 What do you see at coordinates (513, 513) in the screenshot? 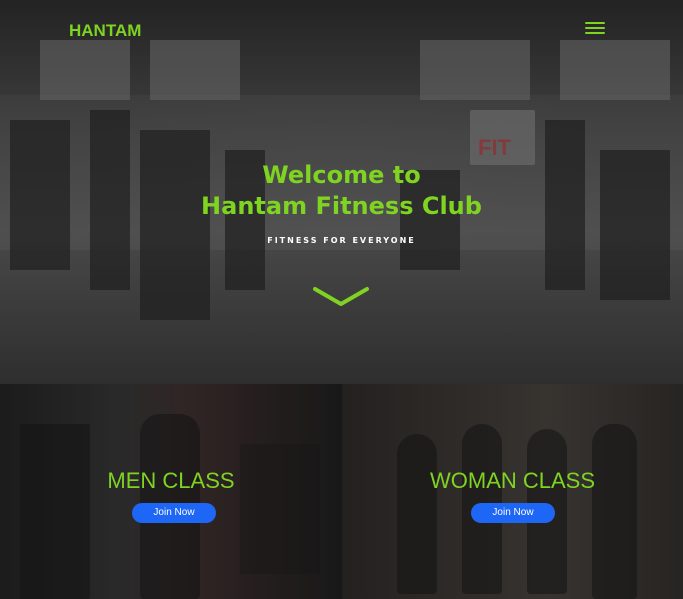
I see `woman-join-button: Join Now` at bounding box center [513, 513].